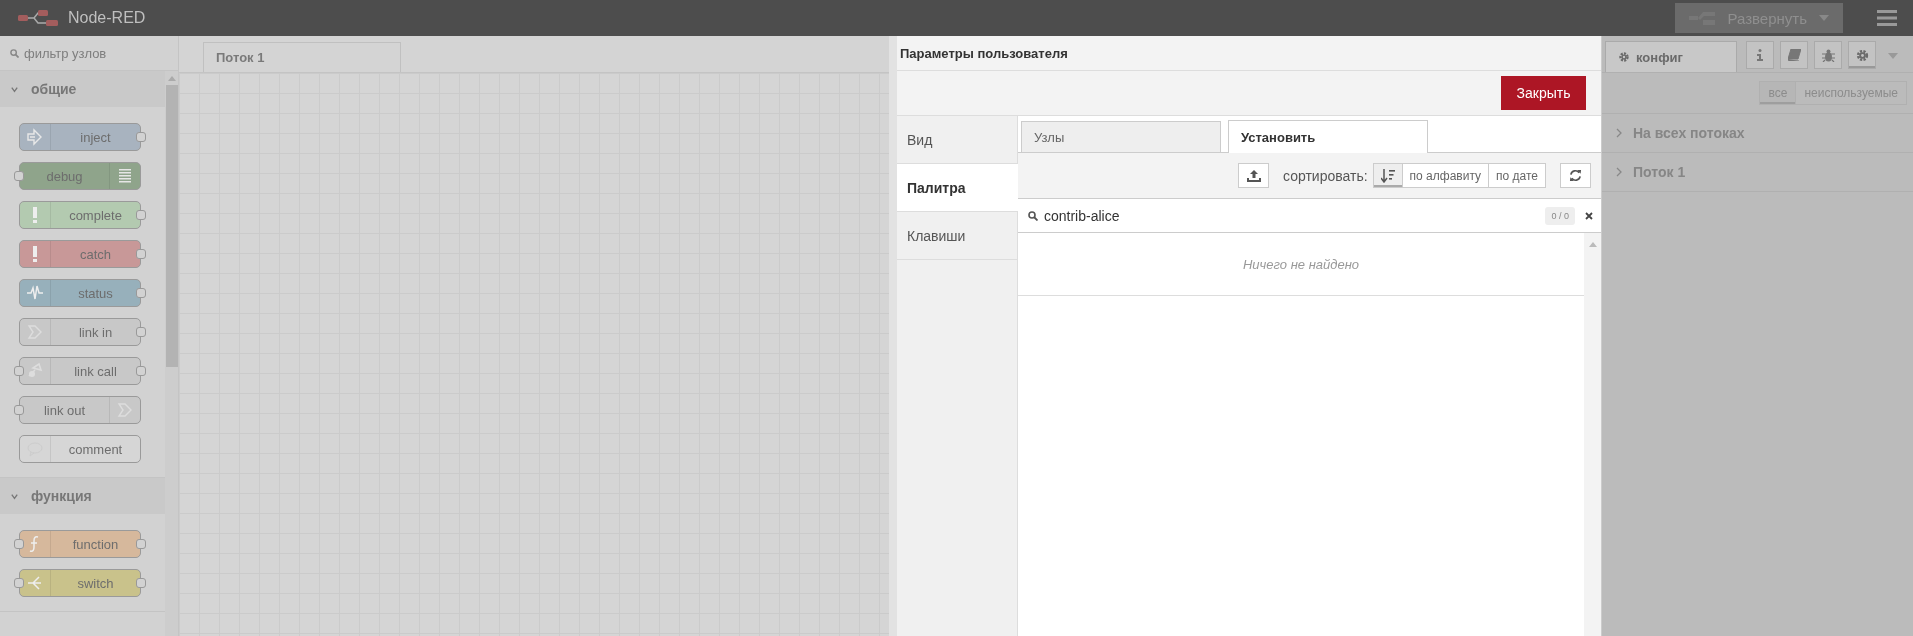 The image size is (1913, 636). I want to click on bug-icon, so click(1828, 55).